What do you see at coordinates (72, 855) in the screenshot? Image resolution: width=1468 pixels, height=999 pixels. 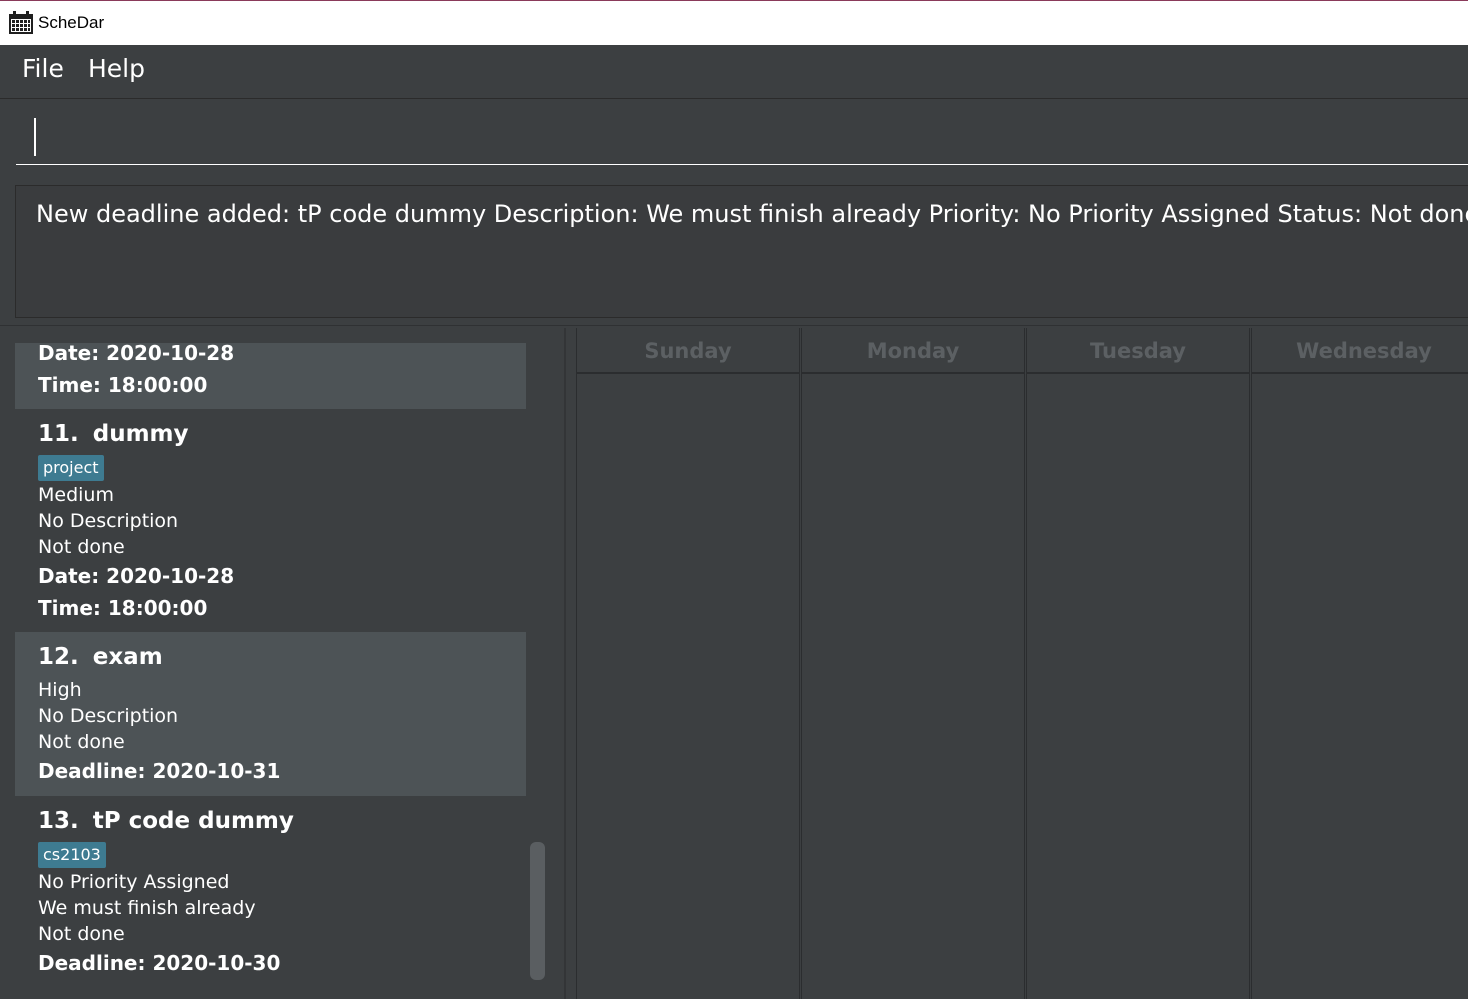 I see `task-tag: cs2103` at bounding box center [72, 855].